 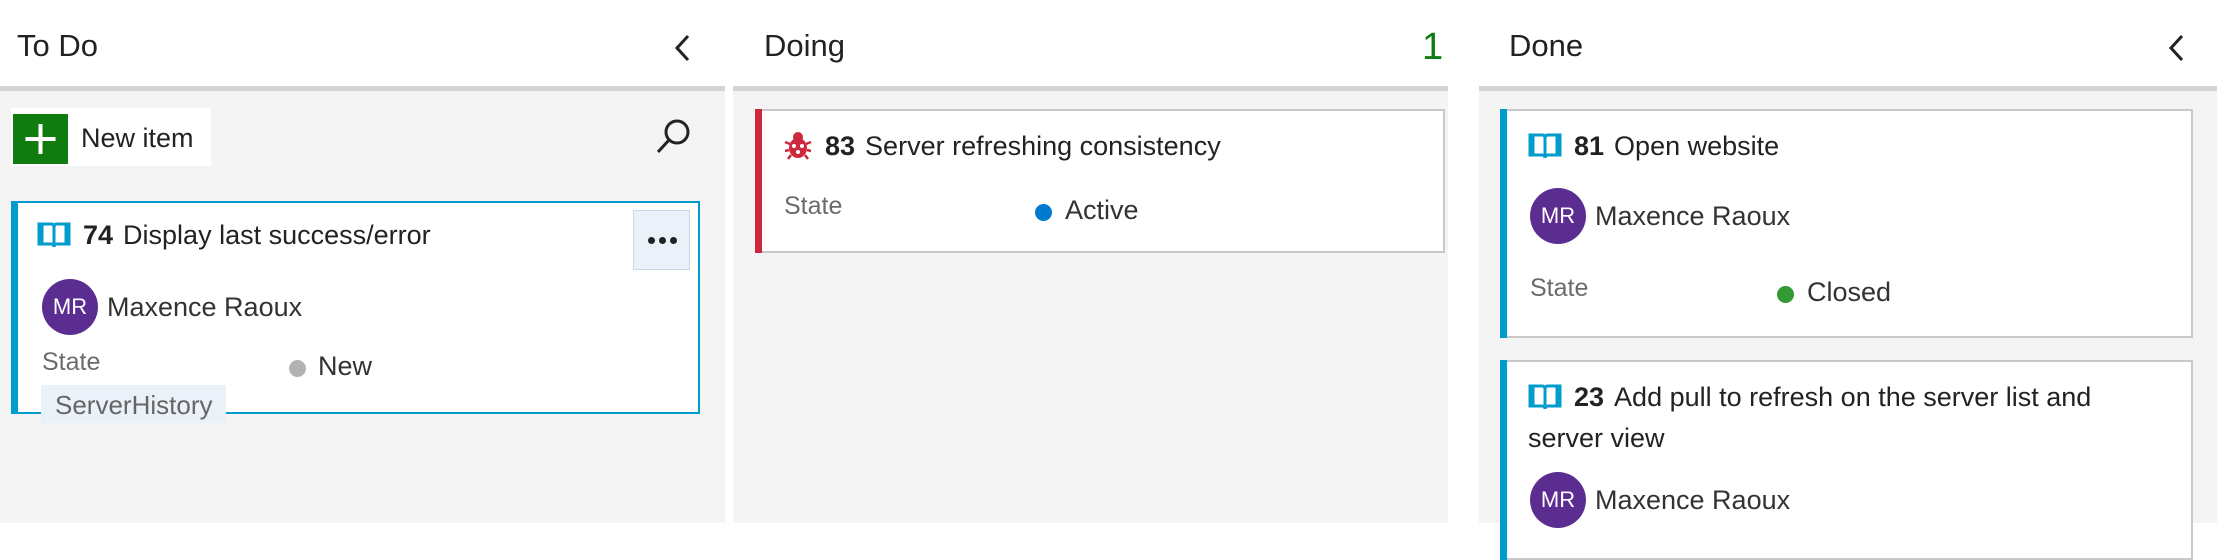 I want to click on column-title: Done, so click(x=1546, y=45).